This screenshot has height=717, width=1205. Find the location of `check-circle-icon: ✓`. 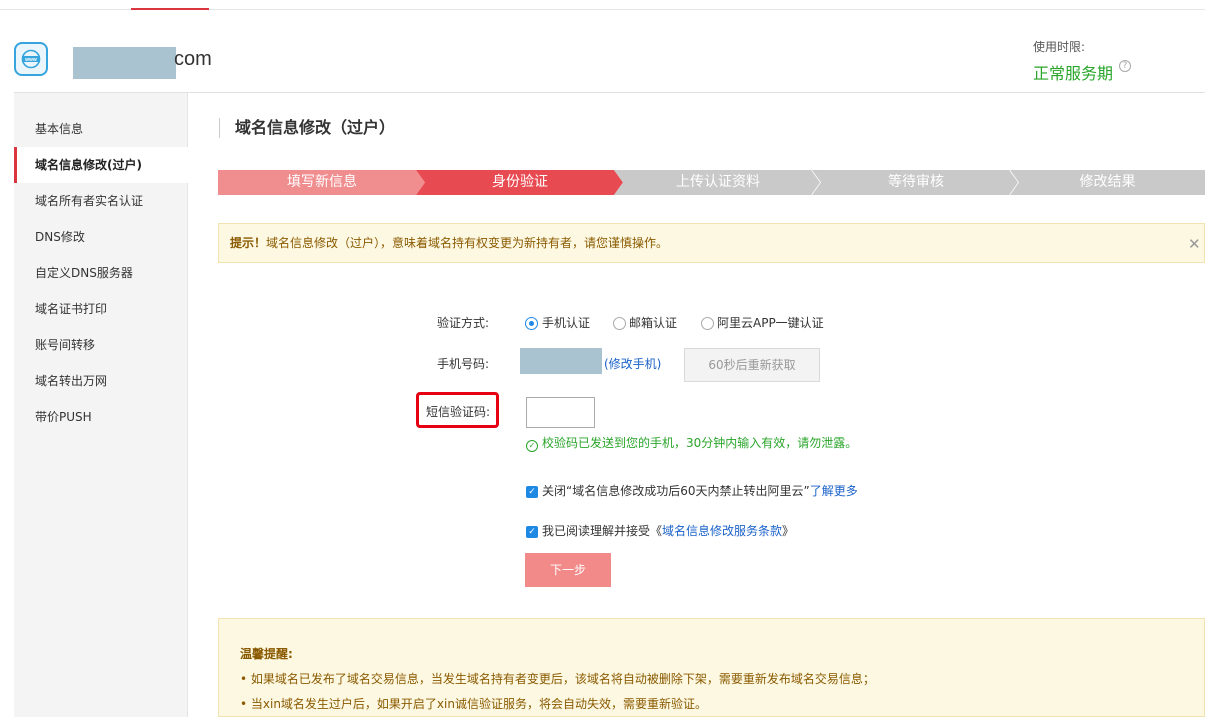

check-circle-icon: ✓ is located at coordinates (532, 446).